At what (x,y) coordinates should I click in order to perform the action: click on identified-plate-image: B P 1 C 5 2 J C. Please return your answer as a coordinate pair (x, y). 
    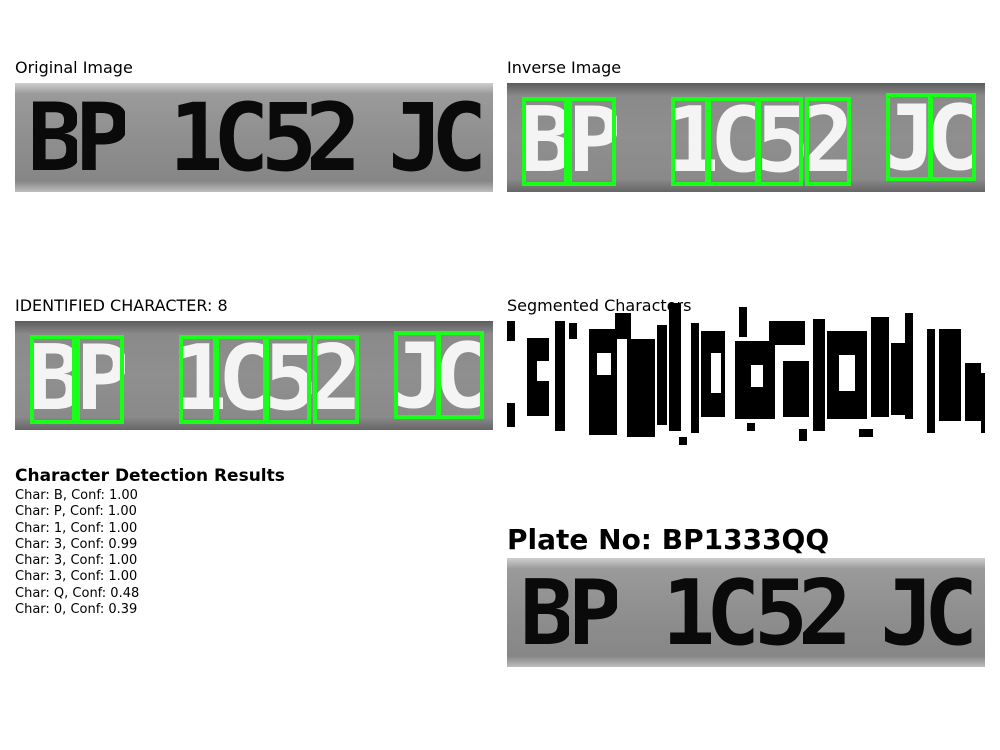
    Looking at the image, I should click on (254, 375).